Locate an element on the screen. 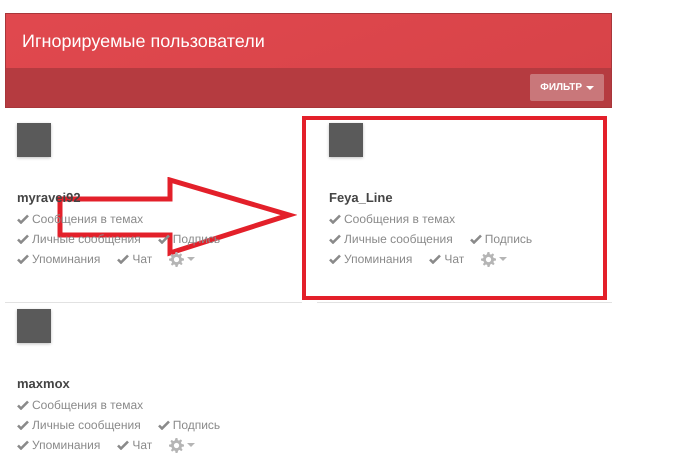 The height and width of the screenshot is (476, 681). username-link: Feya_Line is located at coordinates (361, 197).